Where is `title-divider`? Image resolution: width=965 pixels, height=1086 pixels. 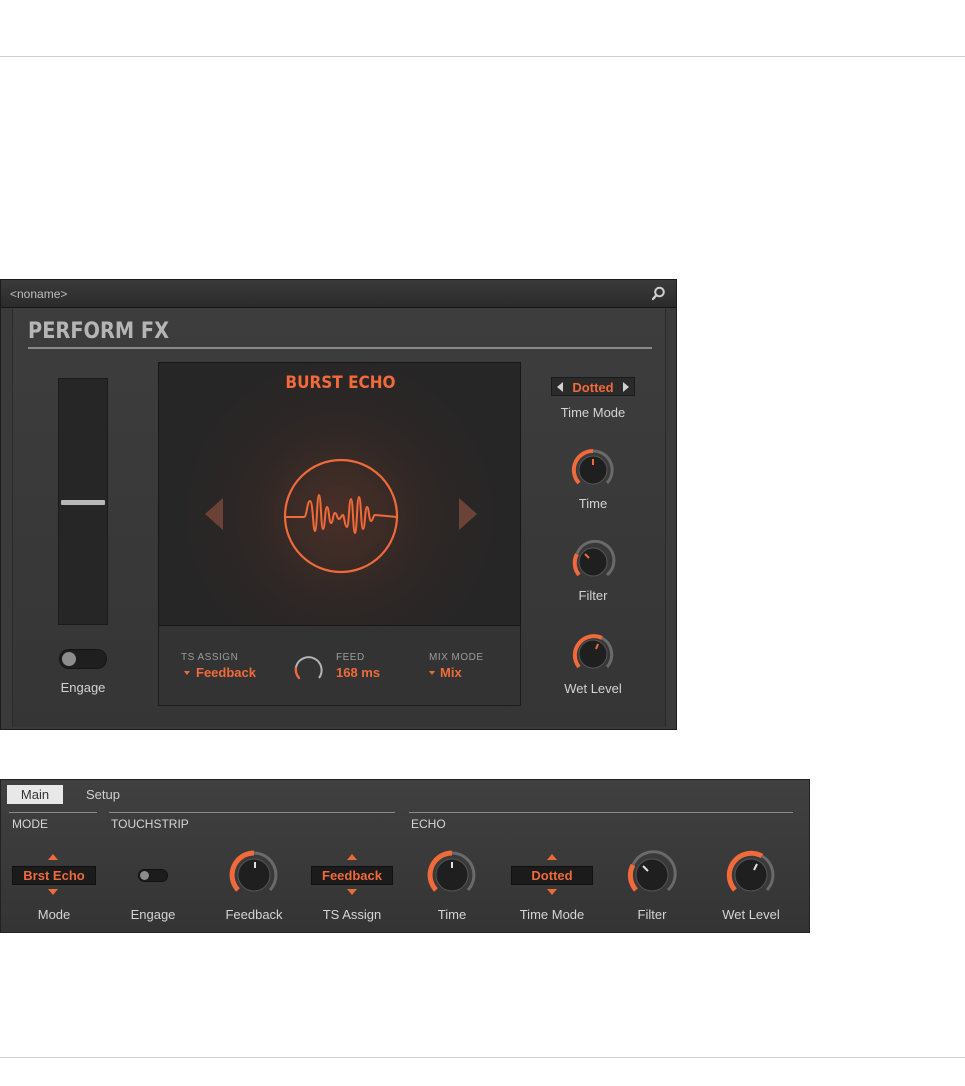 title-divider is located at coordinates (340, 348).